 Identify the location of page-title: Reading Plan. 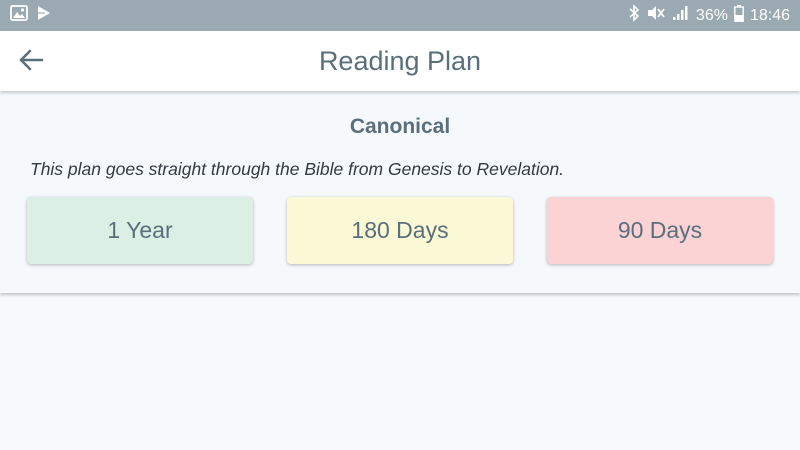
(400, 61).